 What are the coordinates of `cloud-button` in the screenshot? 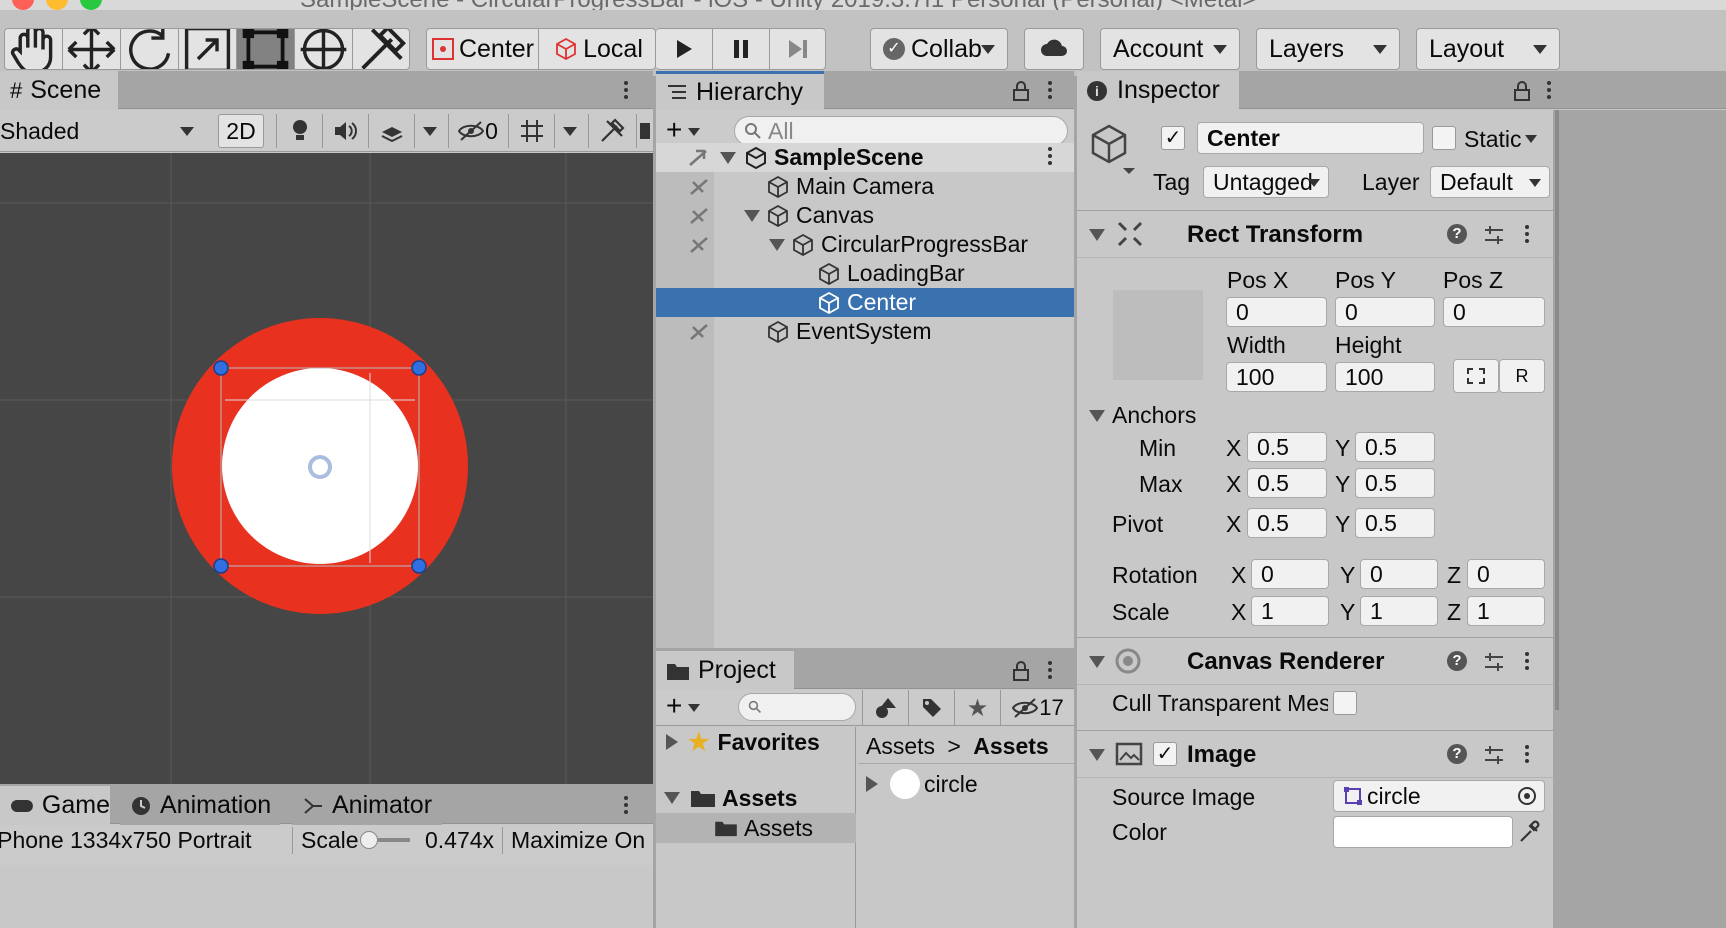 It's located at (1054, 49).